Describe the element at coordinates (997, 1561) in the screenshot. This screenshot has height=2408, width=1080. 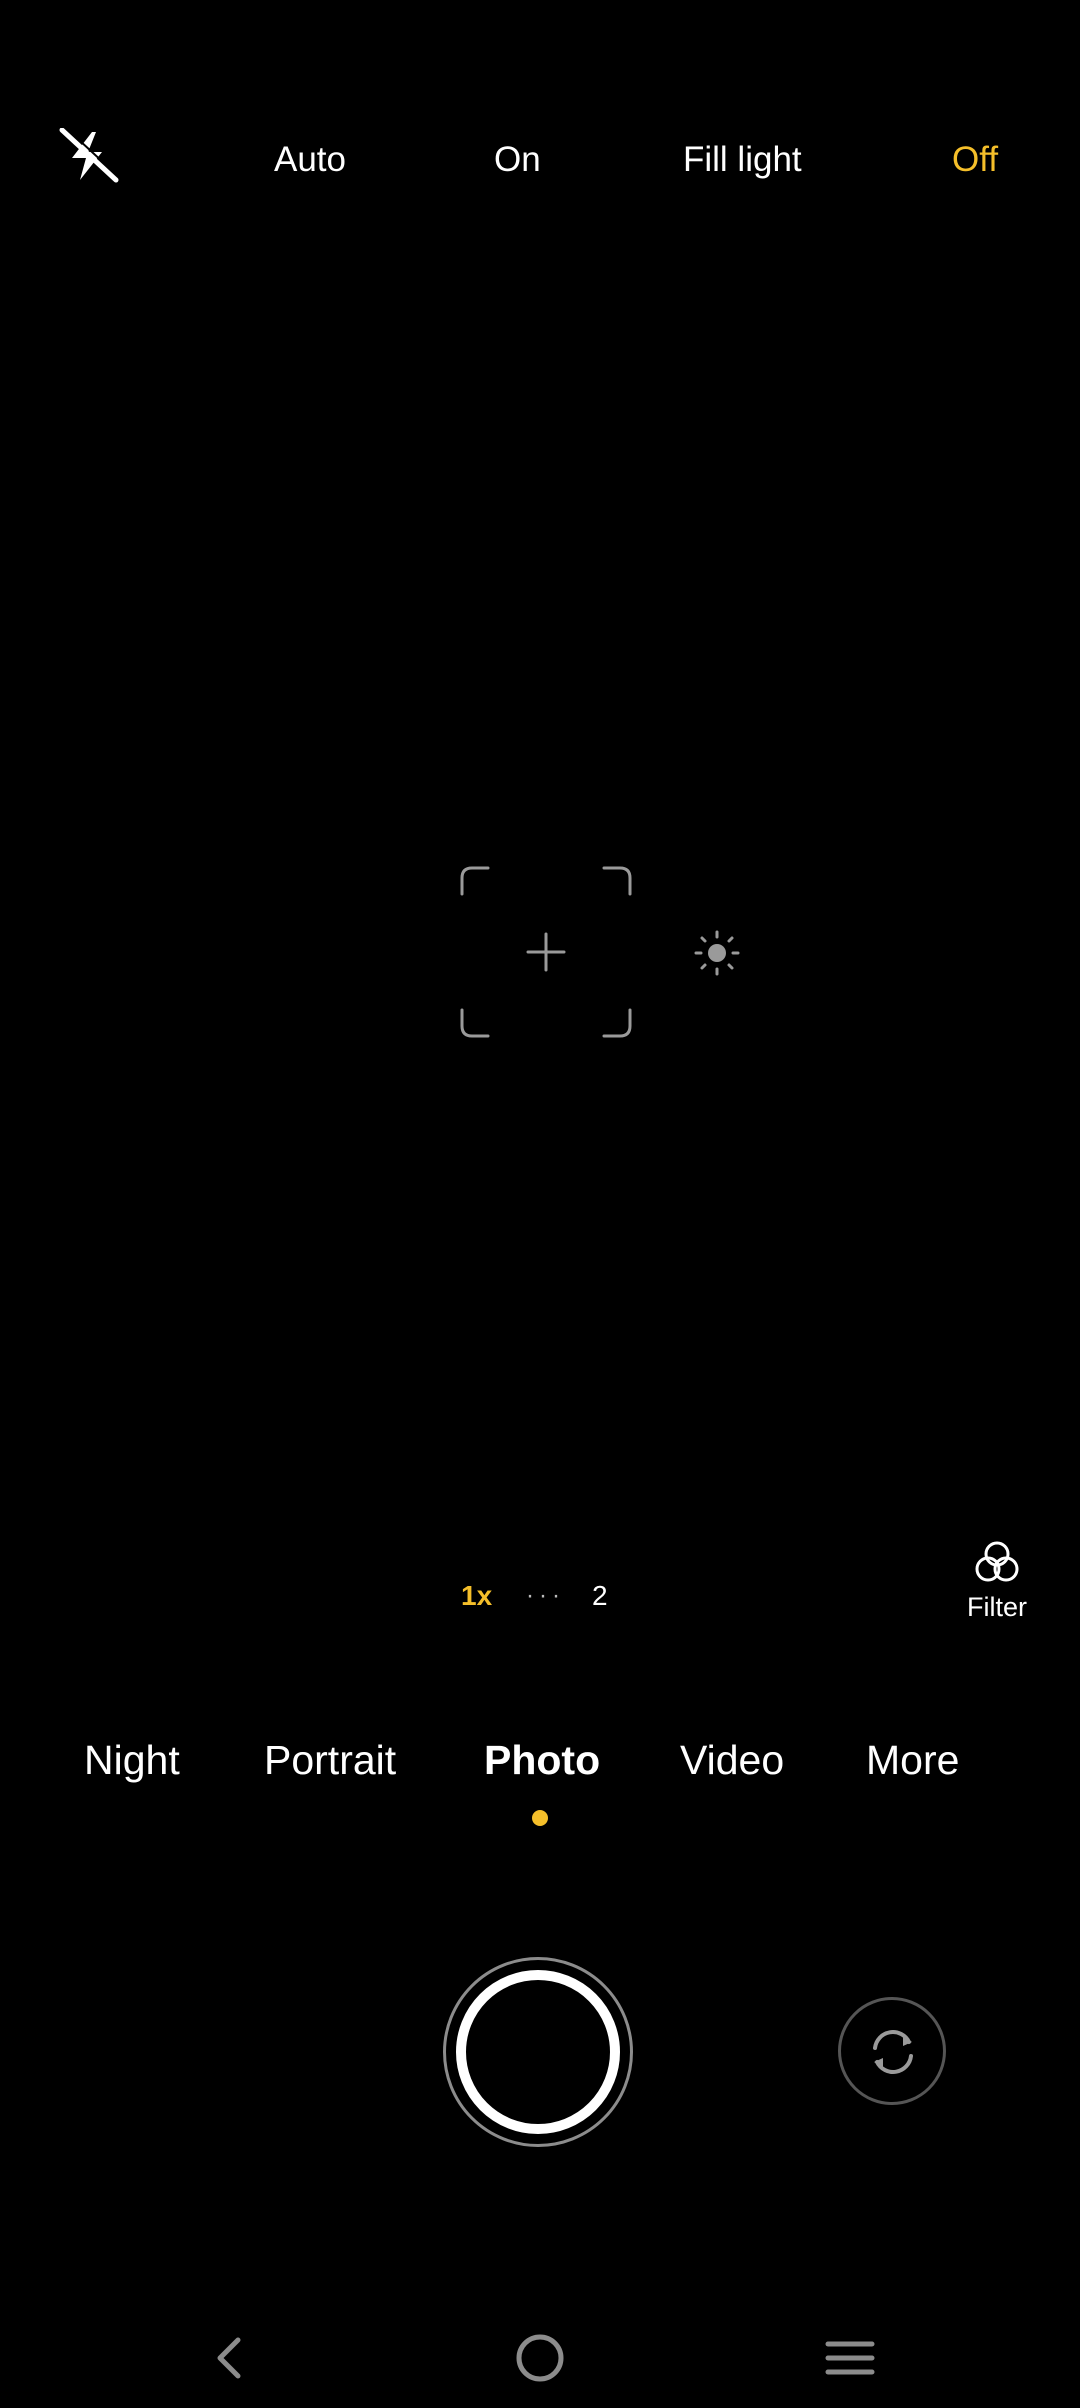
I see `filter-icon` at that location.